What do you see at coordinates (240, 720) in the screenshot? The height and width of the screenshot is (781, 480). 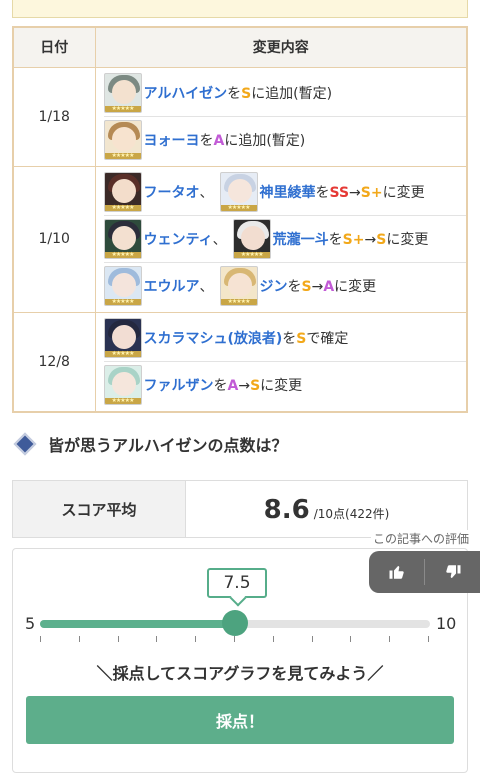 I see `submit-score-button: 採点！` at bounding box center [240, 720].